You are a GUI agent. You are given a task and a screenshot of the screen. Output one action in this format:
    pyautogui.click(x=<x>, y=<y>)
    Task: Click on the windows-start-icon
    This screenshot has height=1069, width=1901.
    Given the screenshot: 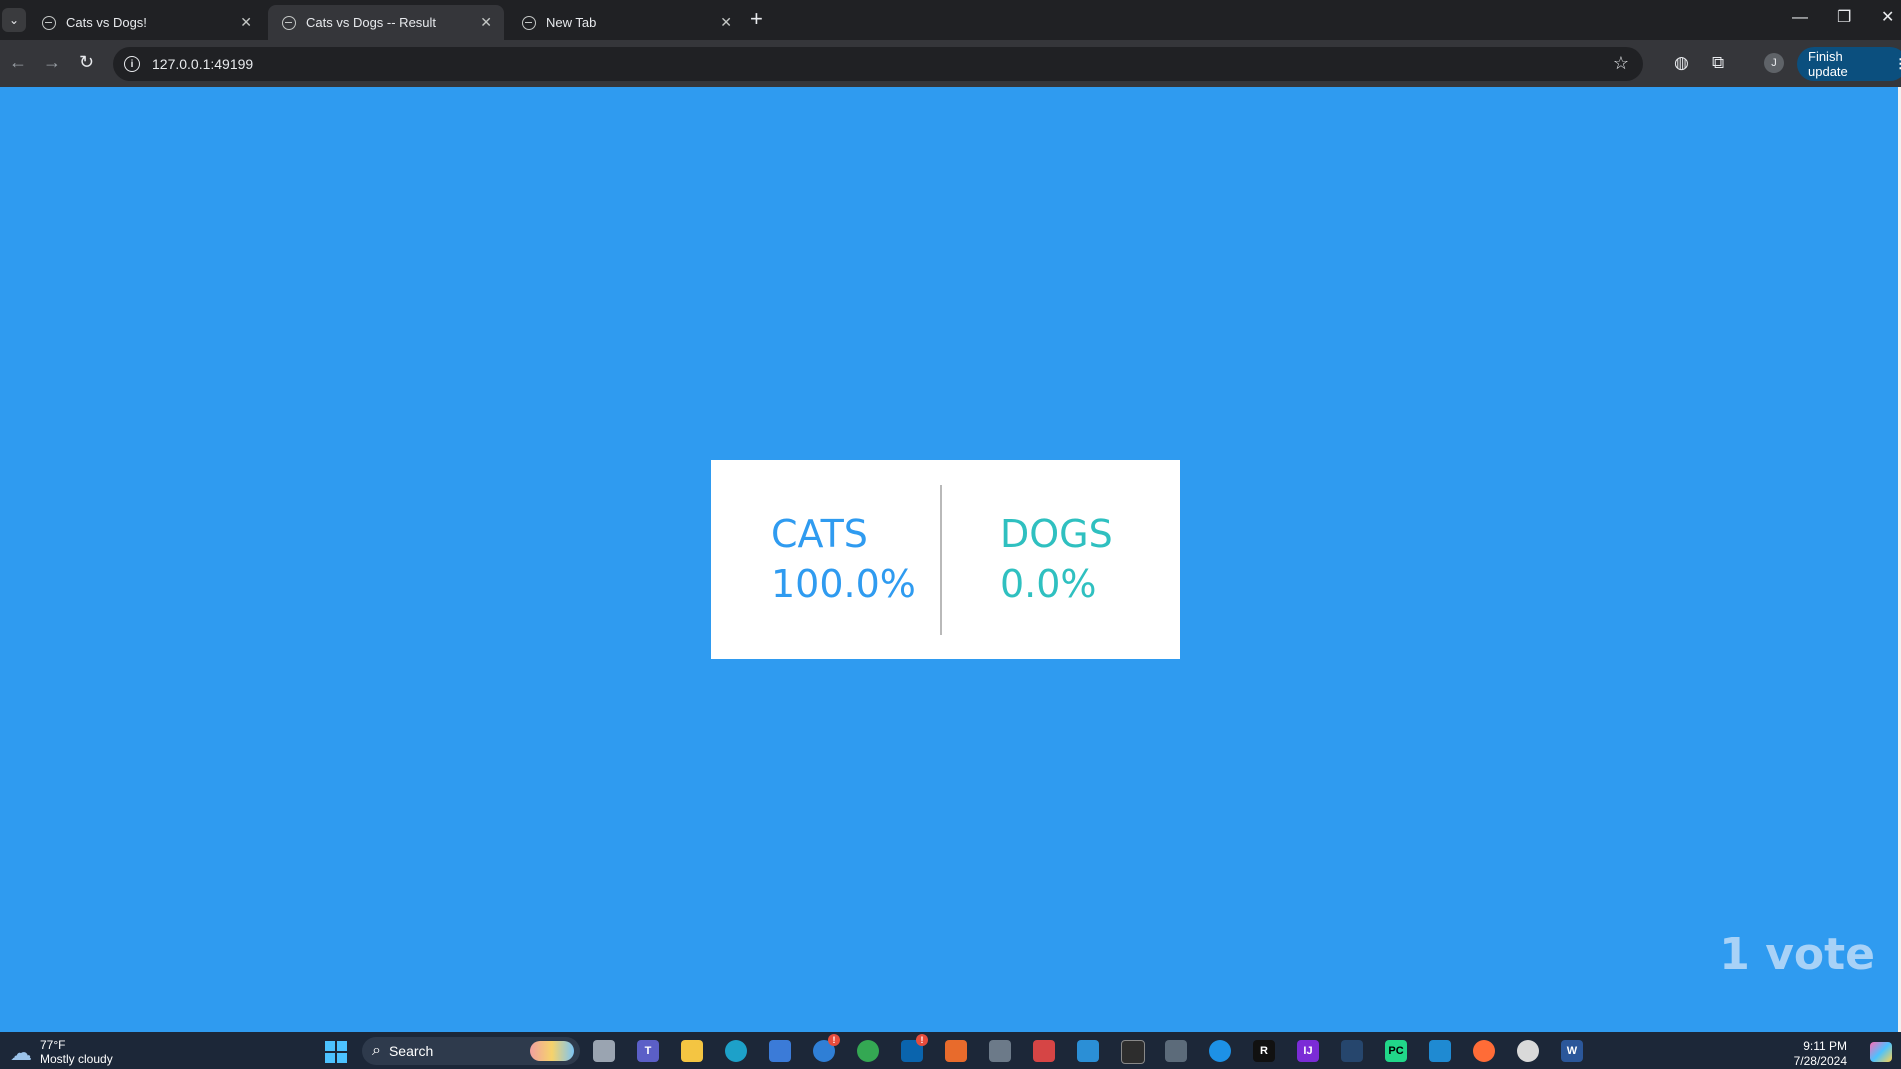 What is the action you would take?
    pyautogui.click(x=336, y=1052)
    